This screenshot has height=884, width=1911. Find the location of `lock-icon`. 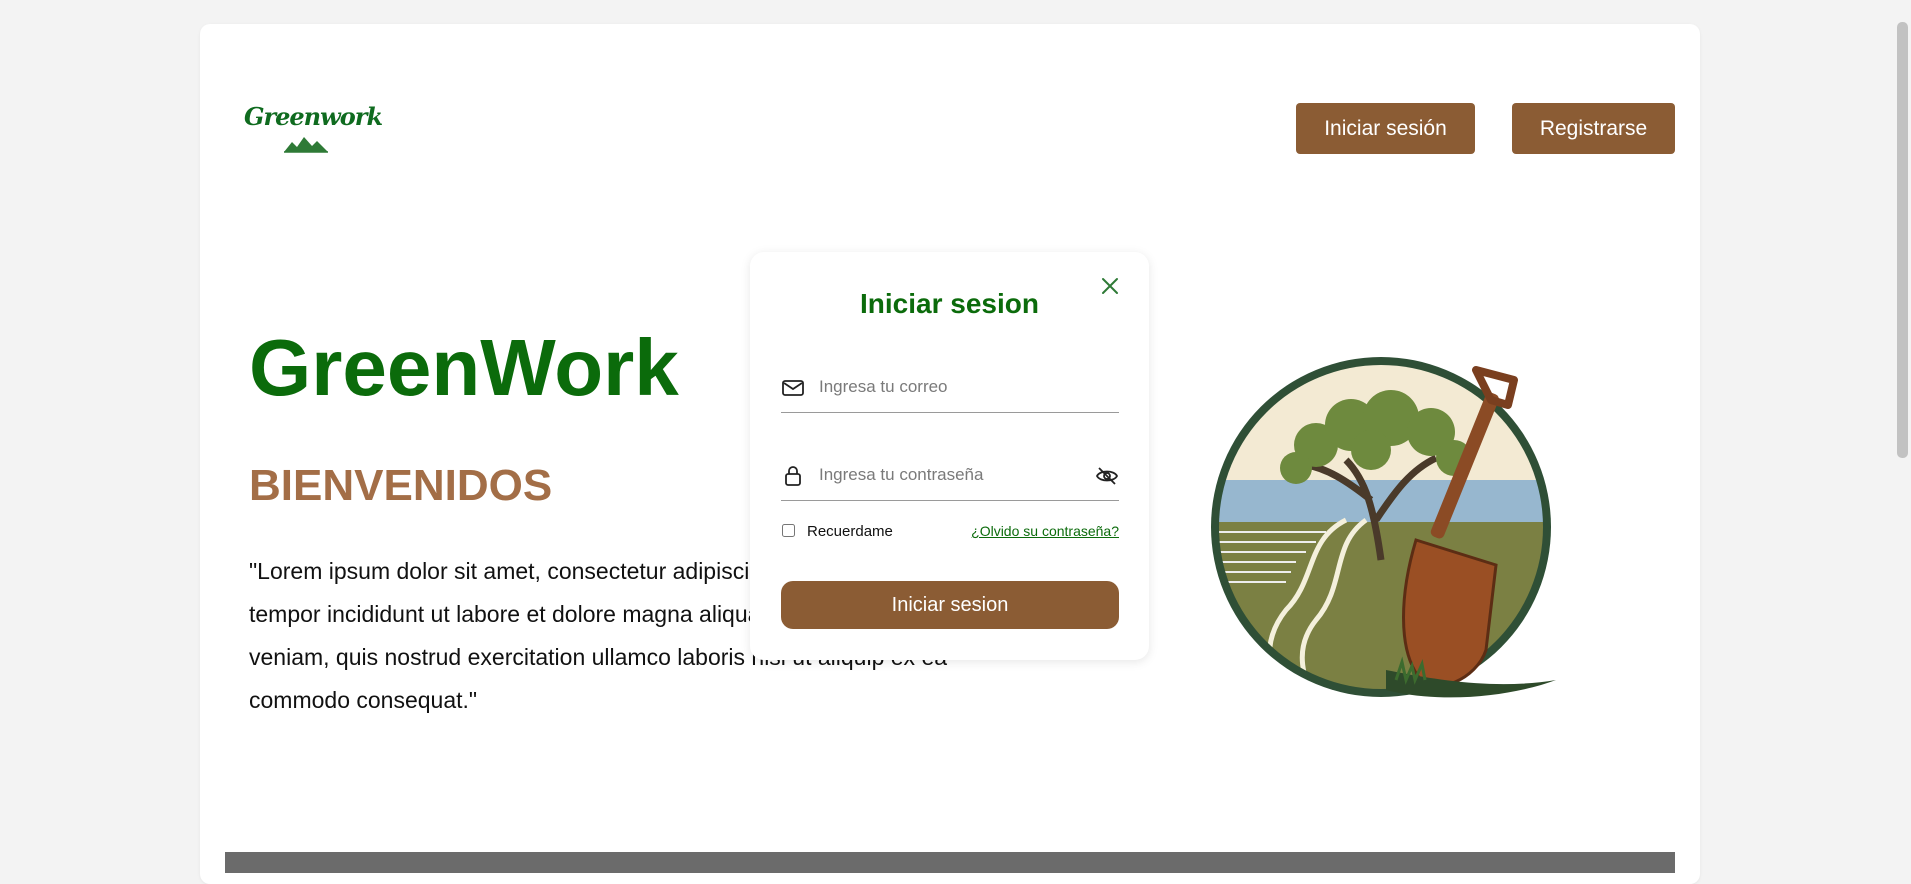

lock-icon is located at coordinates (793, 476).